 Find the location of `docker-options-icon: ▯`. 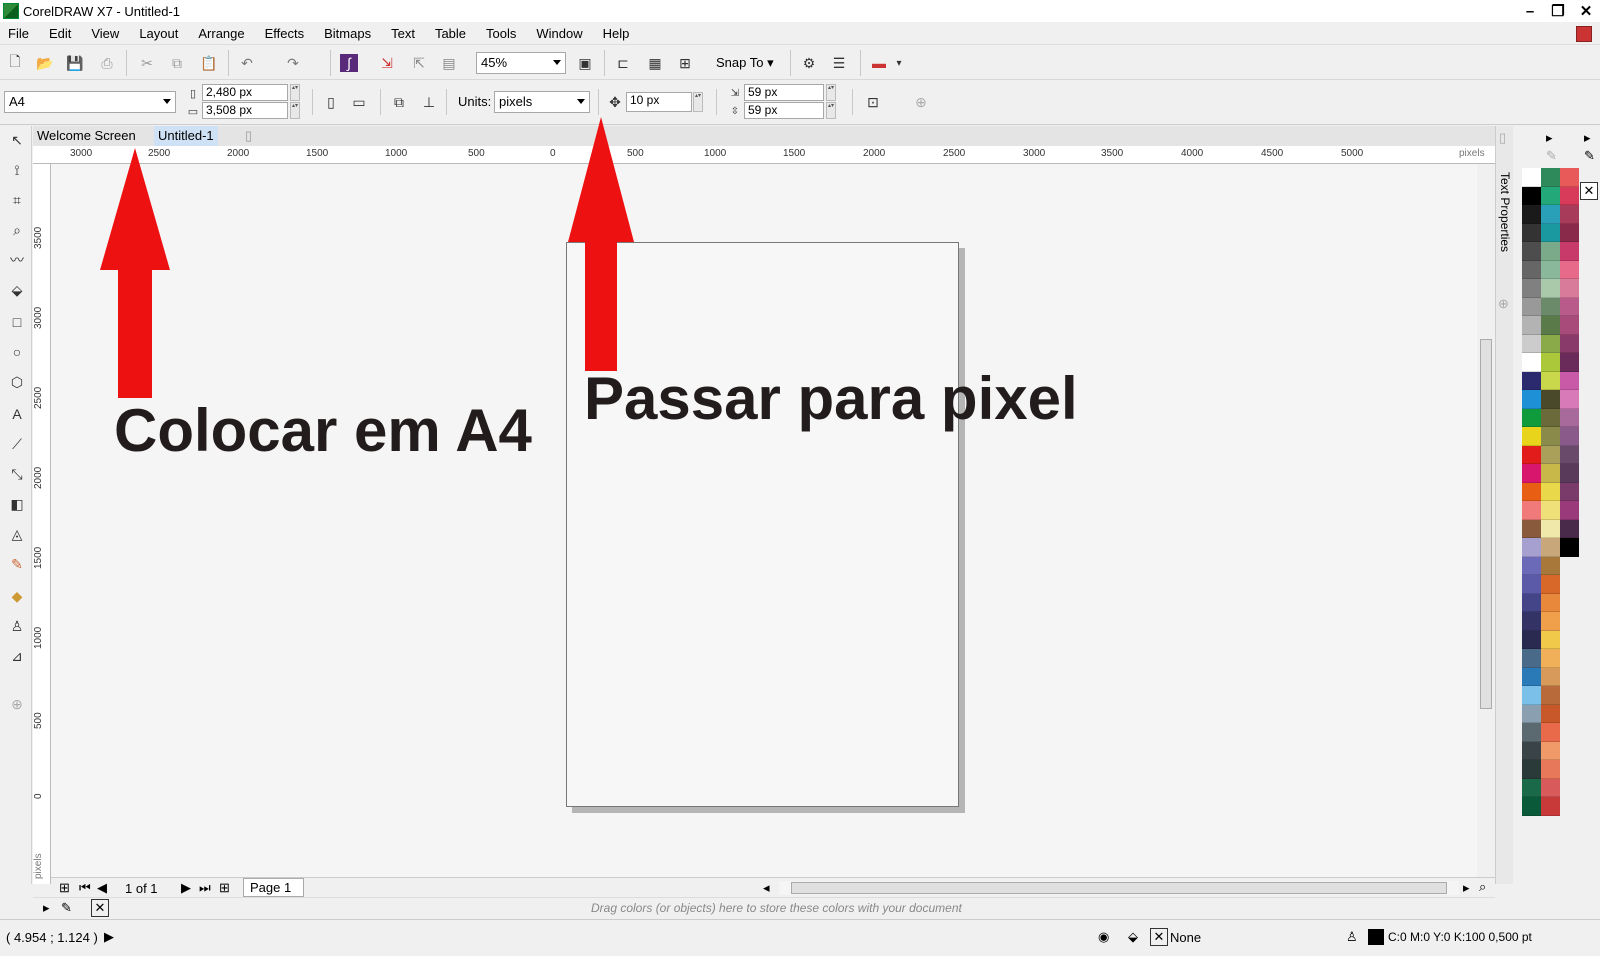

docker-options-icon: ▯ is located at coordinates (1502, 138).